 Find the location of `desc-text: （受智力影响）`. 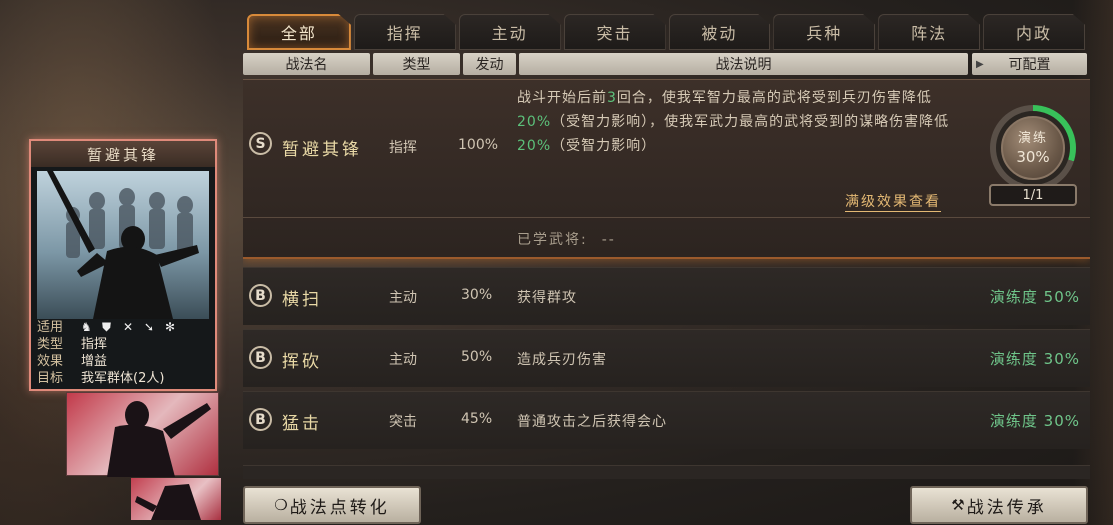

desc-text: （受智力影响） is located at coordinates (604, 146).